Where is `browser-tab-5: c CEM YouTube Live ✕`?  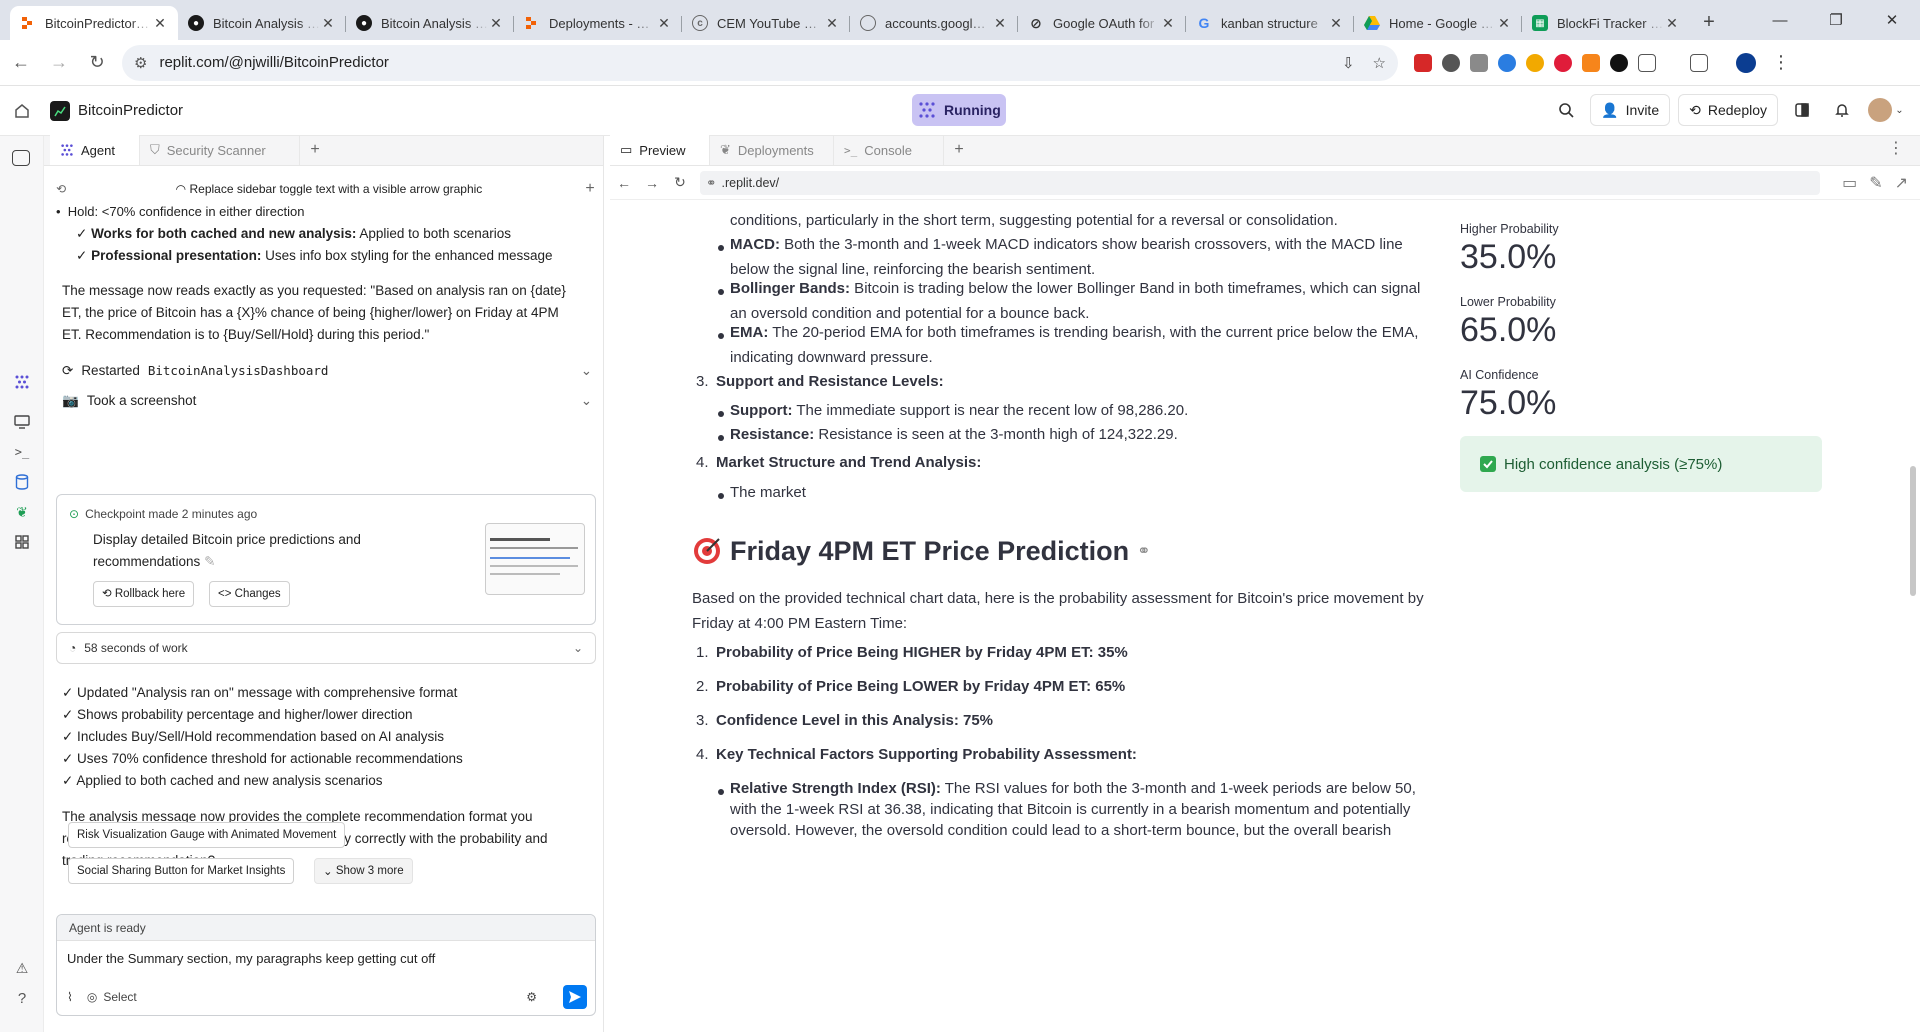 browser-tab-5: c CEM YouTube Live ✕ is located at coordinates (766, 23).